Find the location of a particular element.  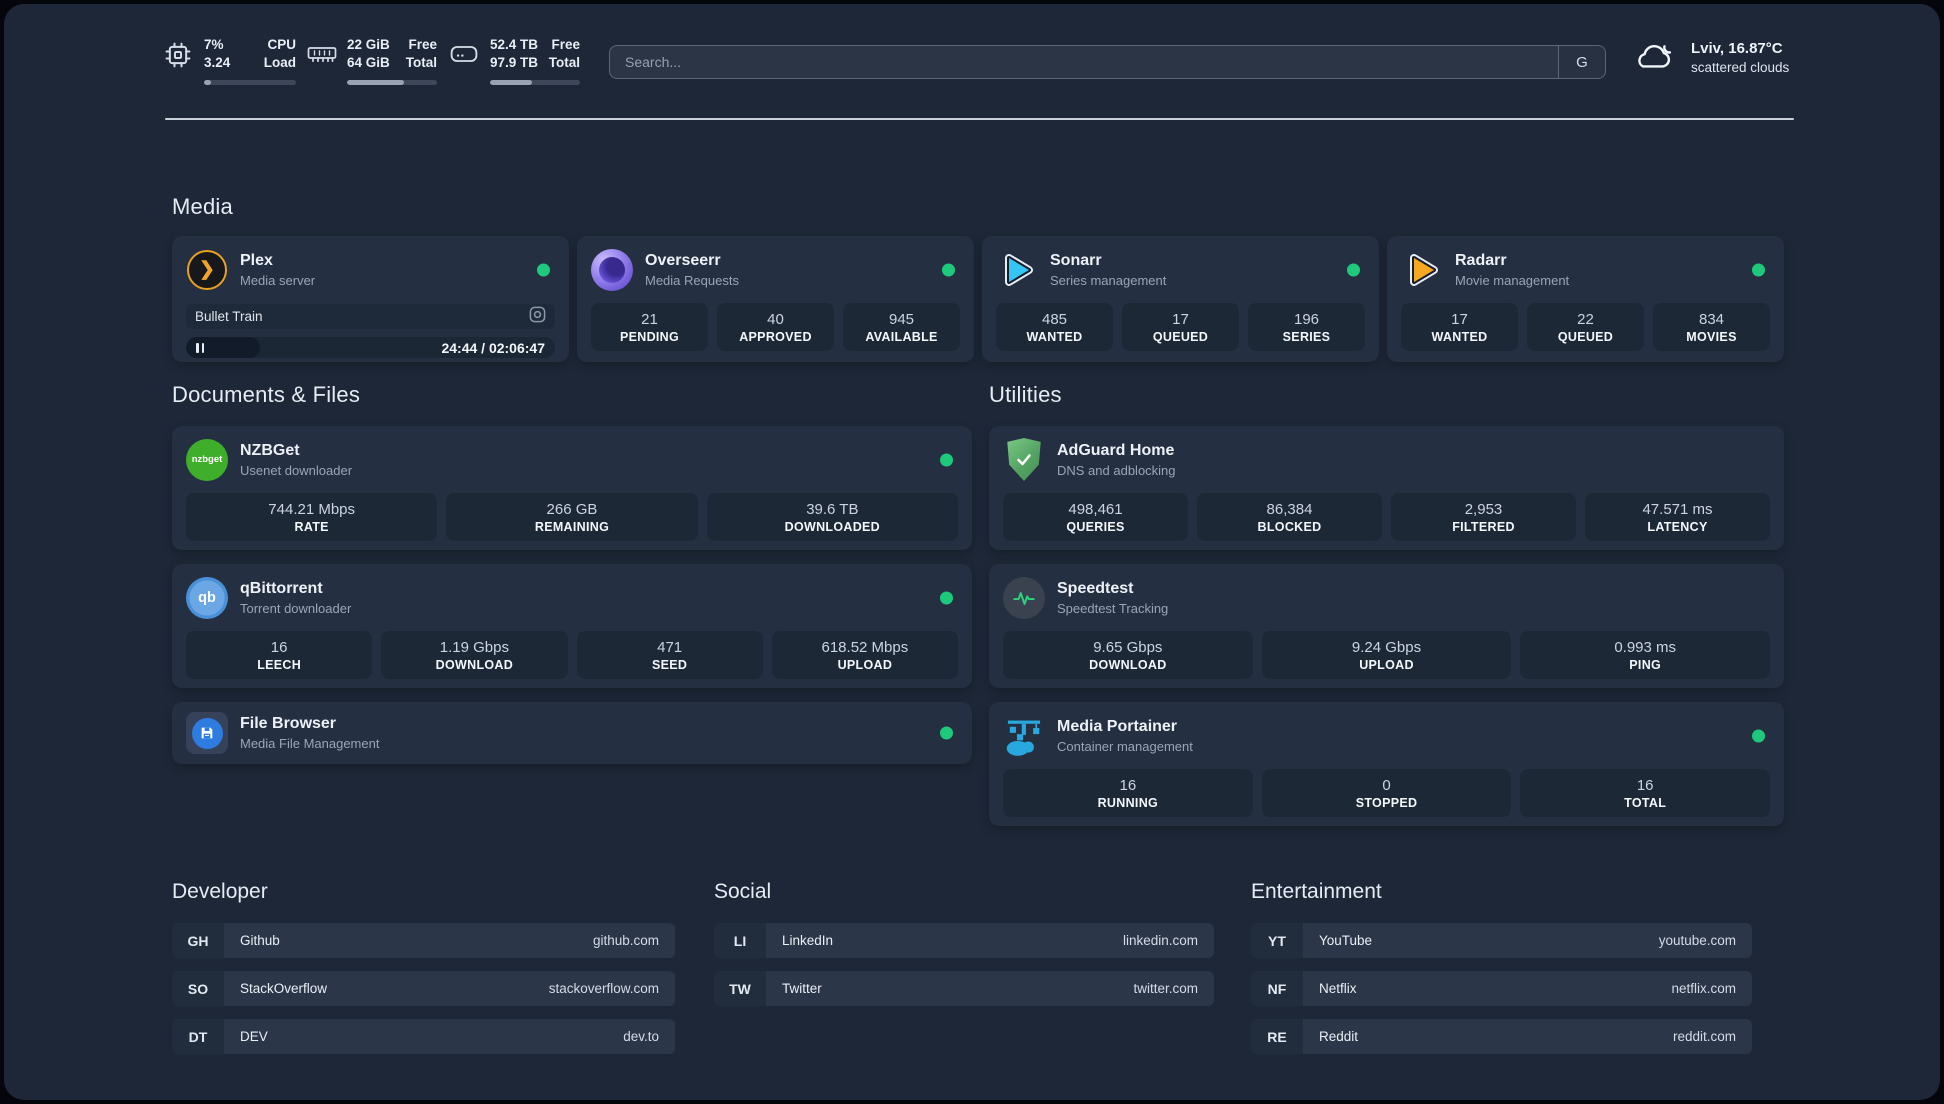

app-description: Torrent downloader is located at coordinates (296, 608).